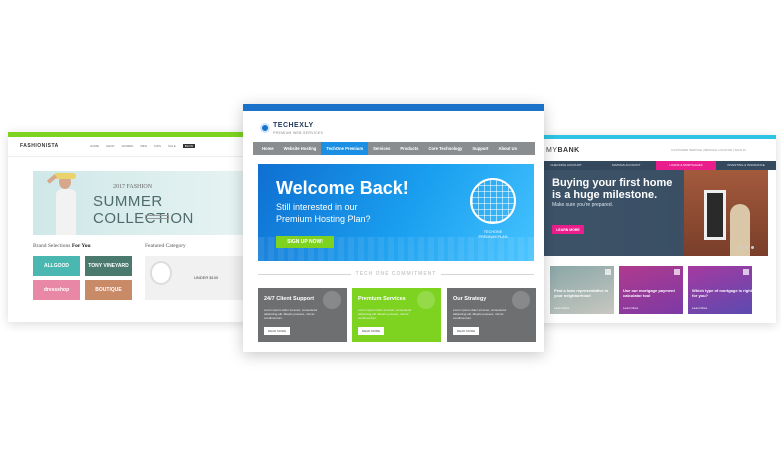 This screenshot has height=450, width=781. Describe the element at coordinates (342, 188) in the screenshot. I see `tech-hero-headline: Welcome Back!` at that location.